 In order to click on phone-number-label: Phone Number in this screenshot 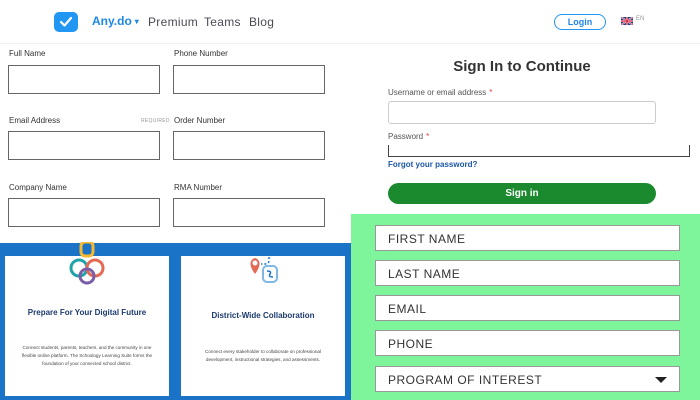, I will do `click(201, 53)`.